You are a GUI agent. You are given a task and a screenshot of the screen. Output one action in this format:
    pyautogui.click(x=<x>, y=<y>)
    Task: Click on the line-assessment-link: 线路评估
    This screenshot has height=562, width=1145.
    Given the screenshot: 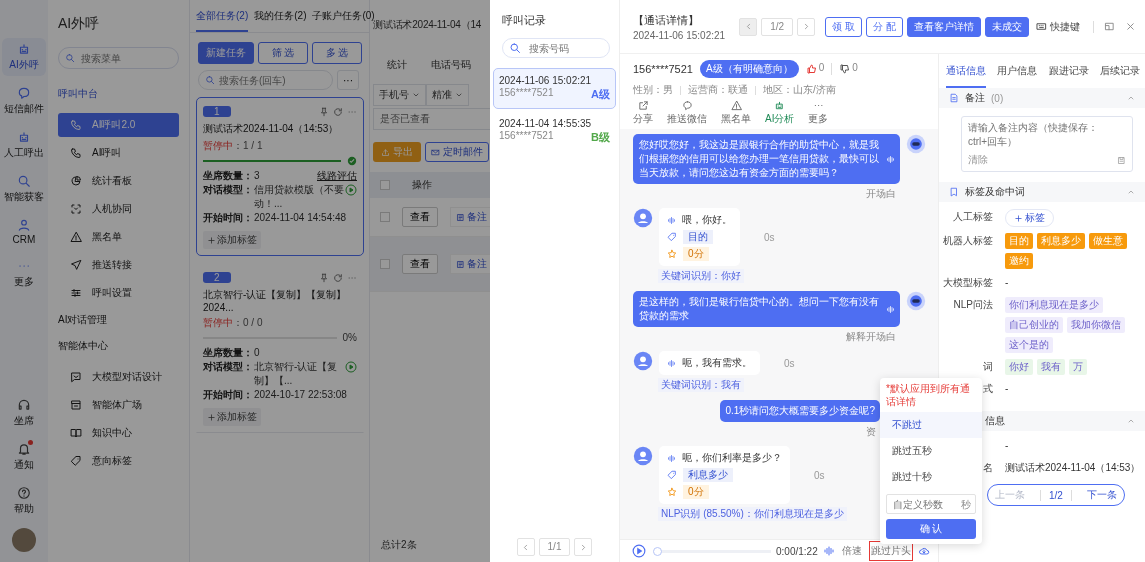 What is the action you would take?
    pyautogui.click(x=337, y=176)
    